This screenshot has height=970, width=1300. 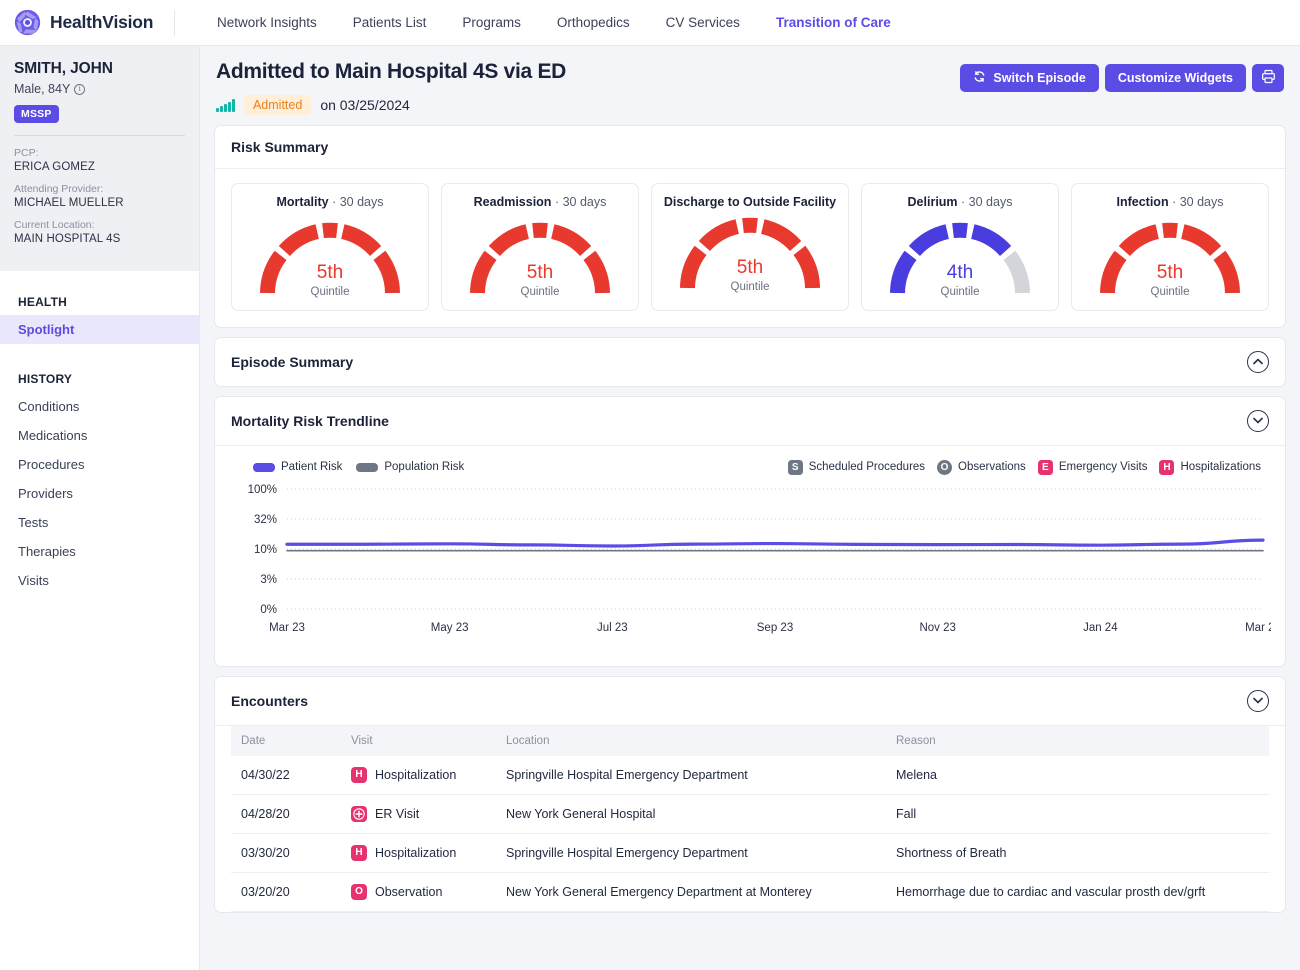 What do you see at coordinates (297, 467) in the screenshot?
I see `legend-patient-risk: Patient Risk` at bounding box center [297, 467].